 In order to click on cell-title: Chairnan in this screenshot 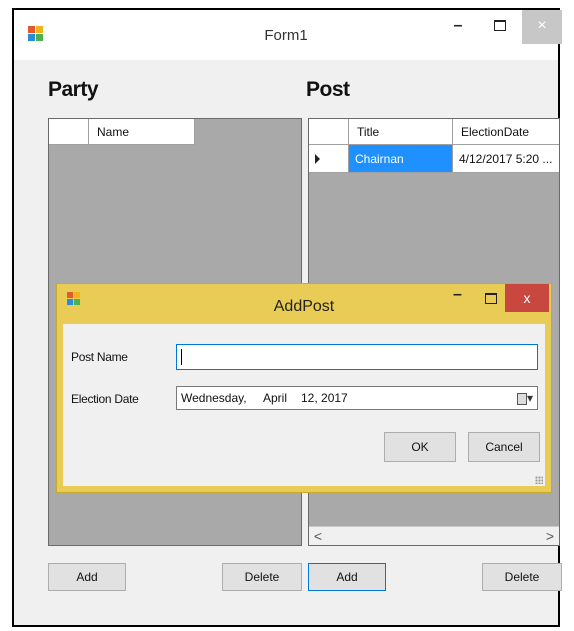, I will do `click(401, 159)`.